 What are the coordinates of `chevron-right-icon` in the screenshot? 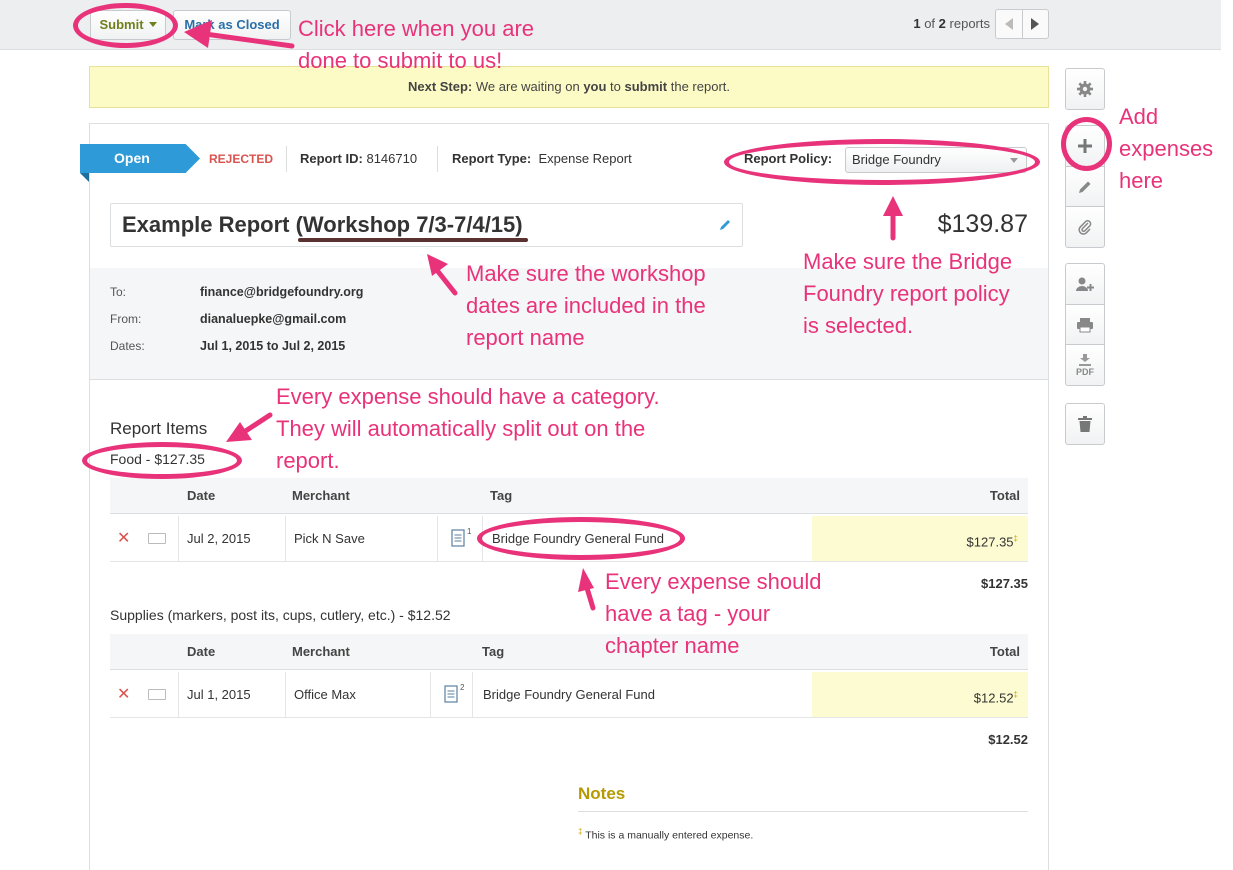 It's located at (1035, 24).